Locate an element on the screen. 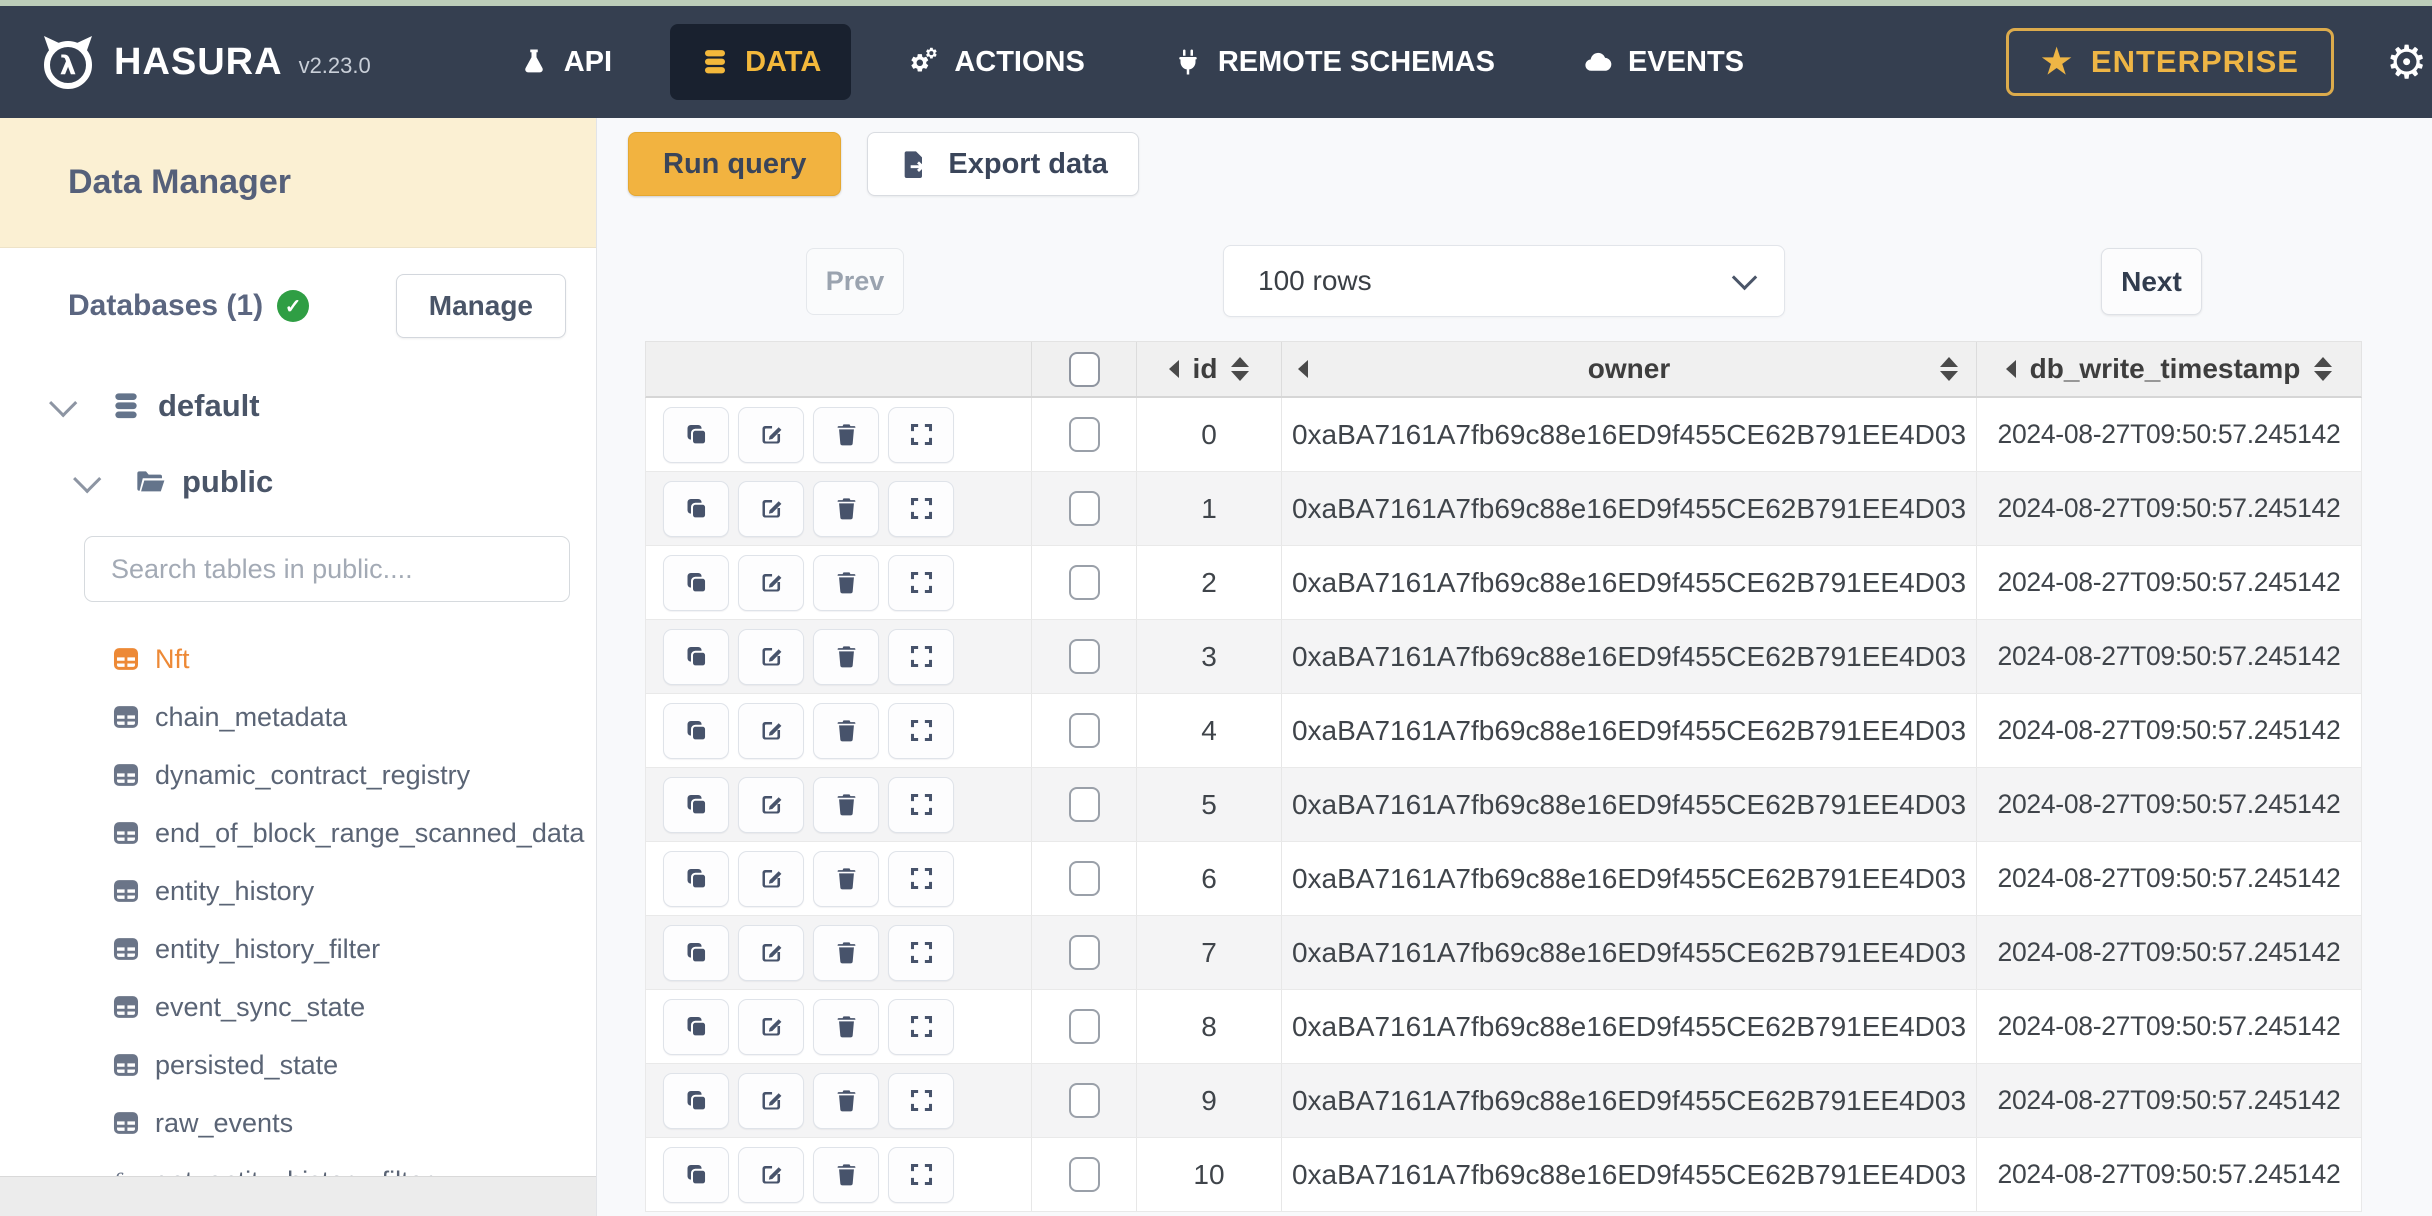 This screenshot has height=1216, width=2432. manage-button: Manage is located at coordinates (480, 306).